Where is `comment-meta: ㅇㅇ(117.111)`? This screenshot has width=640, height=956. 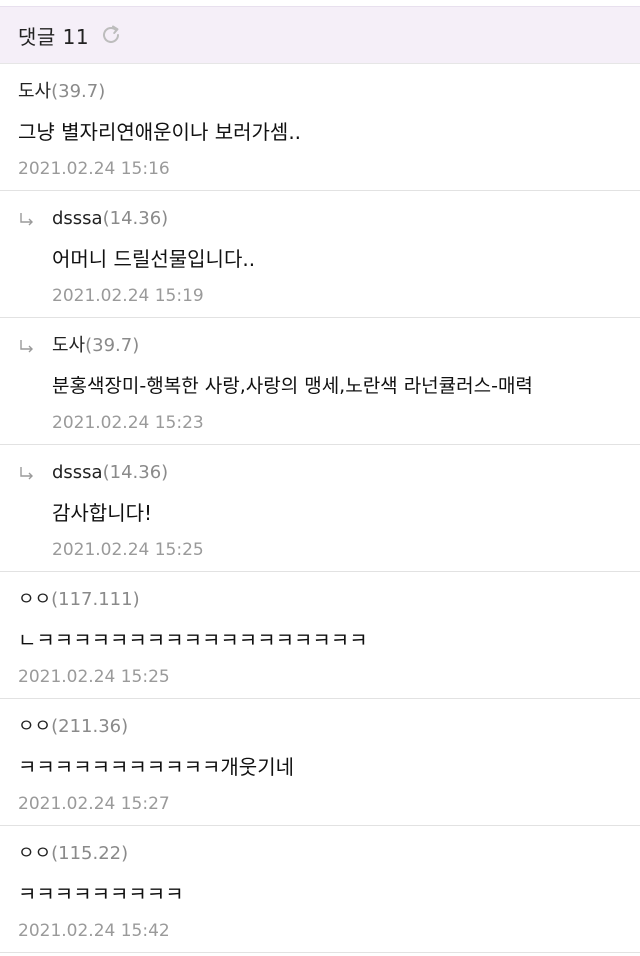
comment-meta: ㅇㅇ(117.111) is located at coordinates (79, 600).